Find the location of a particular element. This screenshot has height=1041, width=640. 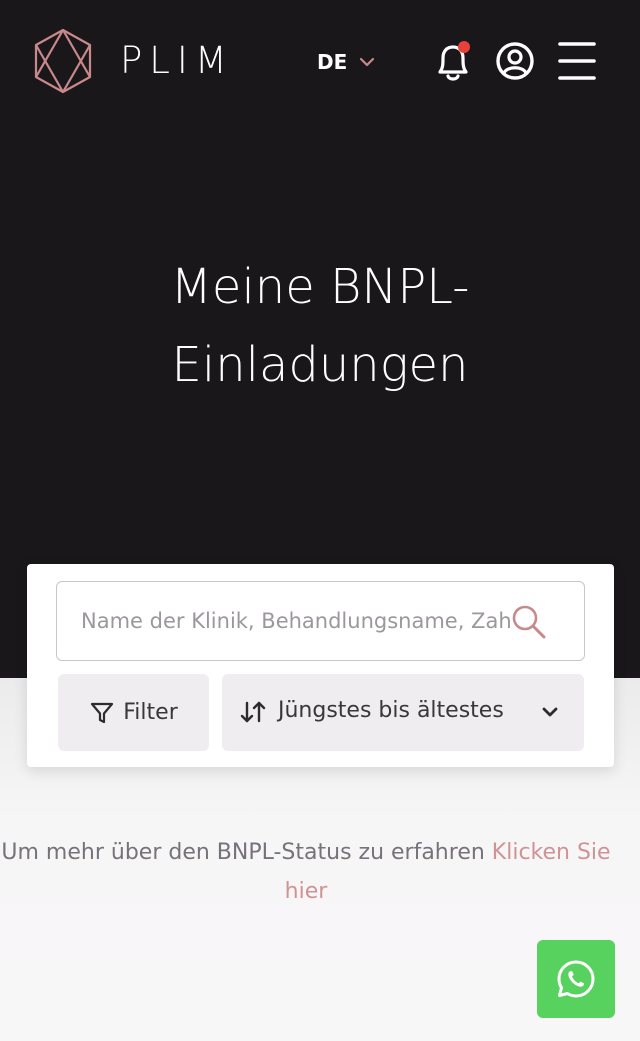

hamburger-menu-icon is located at coordinates (577, 61).